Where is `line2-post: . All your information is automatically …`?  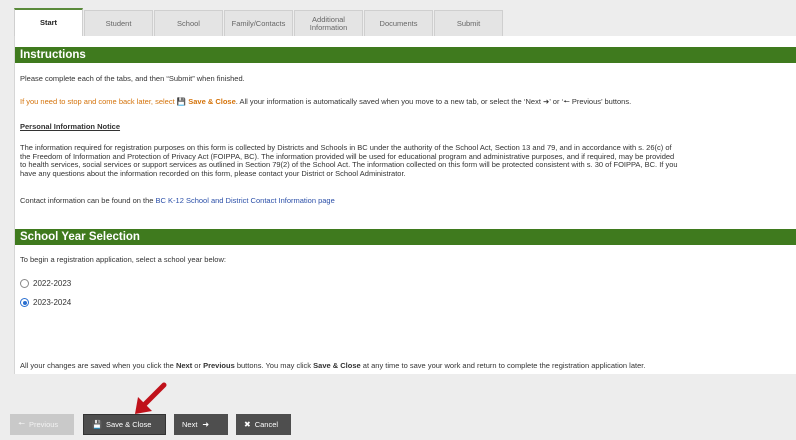
line2-post: . All your information is automatically … is located at coordinates (388, 101).